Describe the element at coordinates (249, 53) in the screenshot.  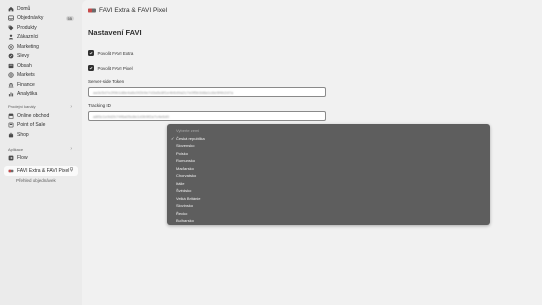
I see `enable-favi-extra-row: Povolit FAVI Extra` at that location.